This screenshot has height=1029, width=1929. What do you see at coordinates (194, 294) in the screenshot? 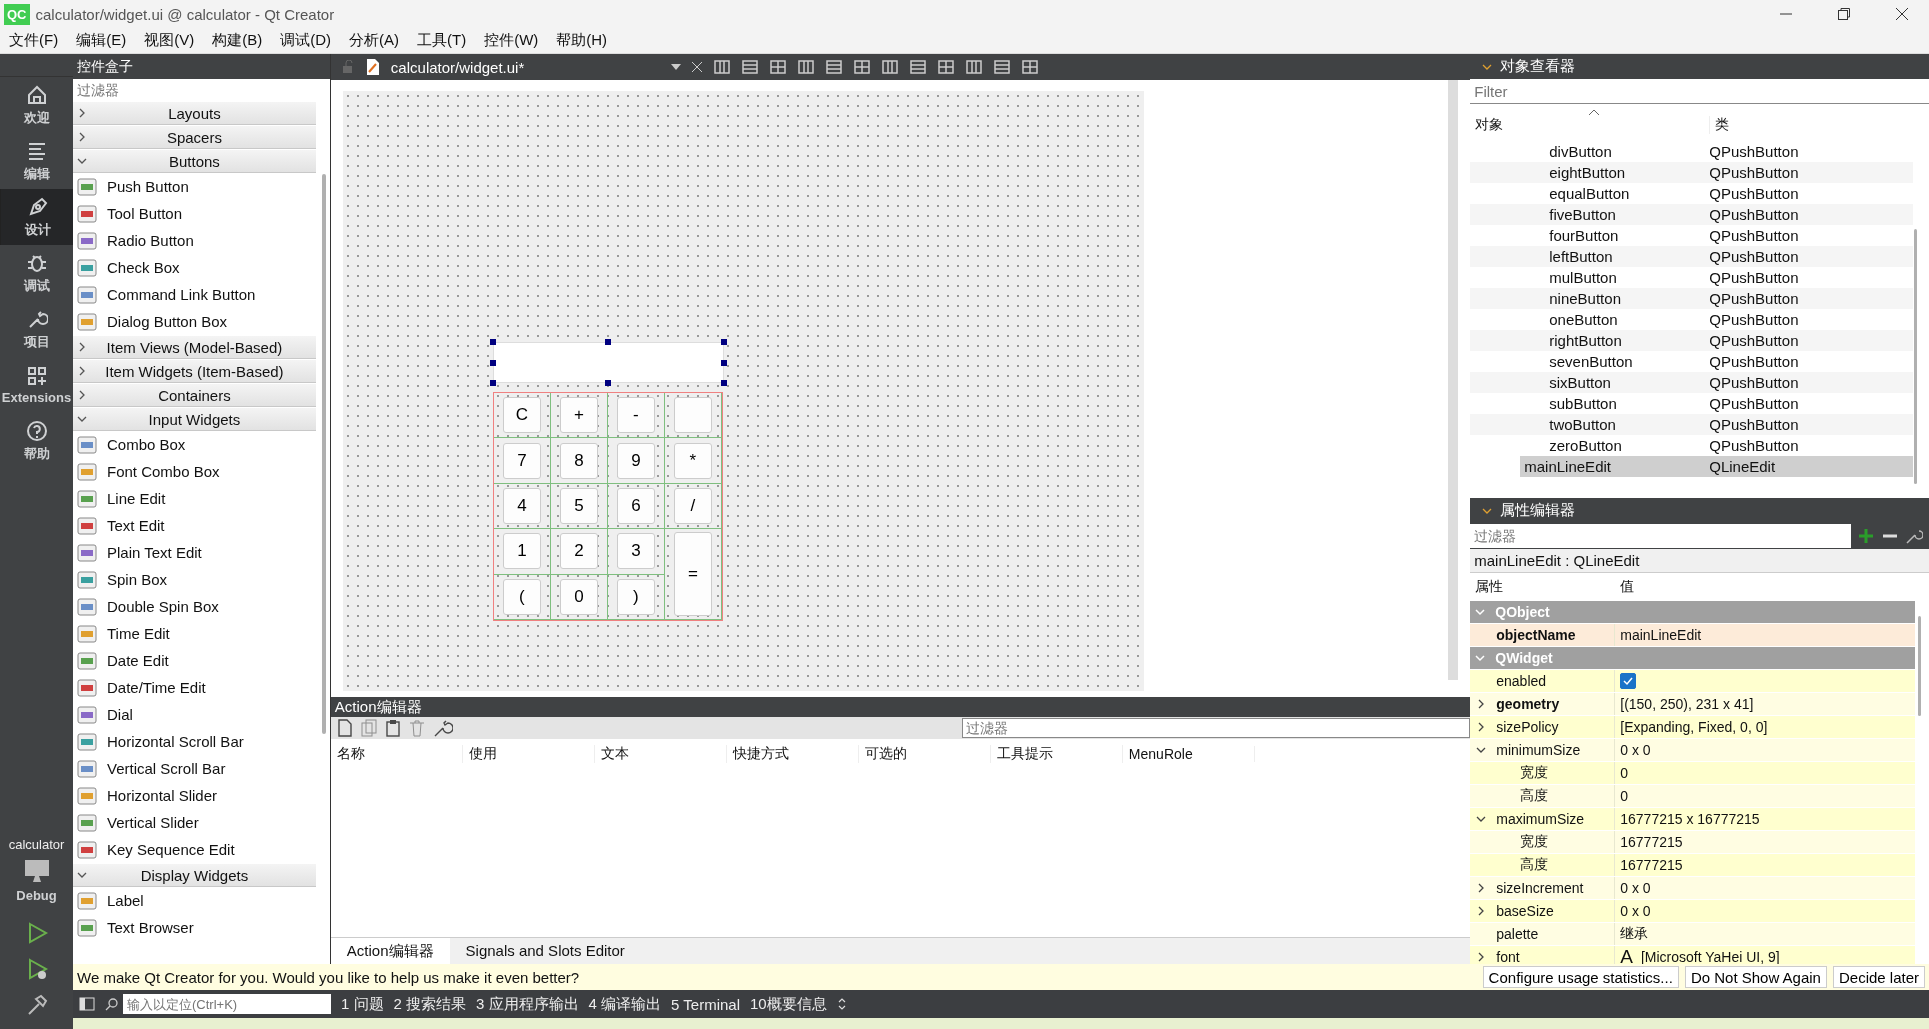
I see `widget-item: Command Link Button` at bounding box center [194, 294].